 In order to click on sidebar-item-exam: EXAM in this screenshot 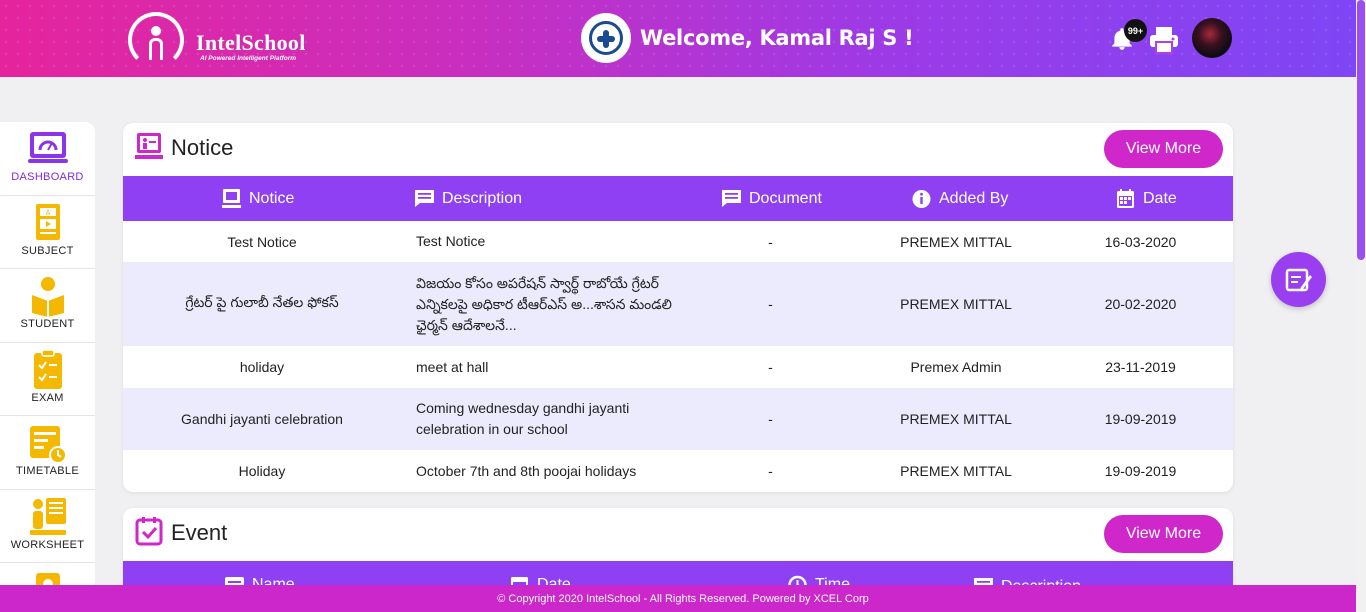, I will do `click(47, 379)`.